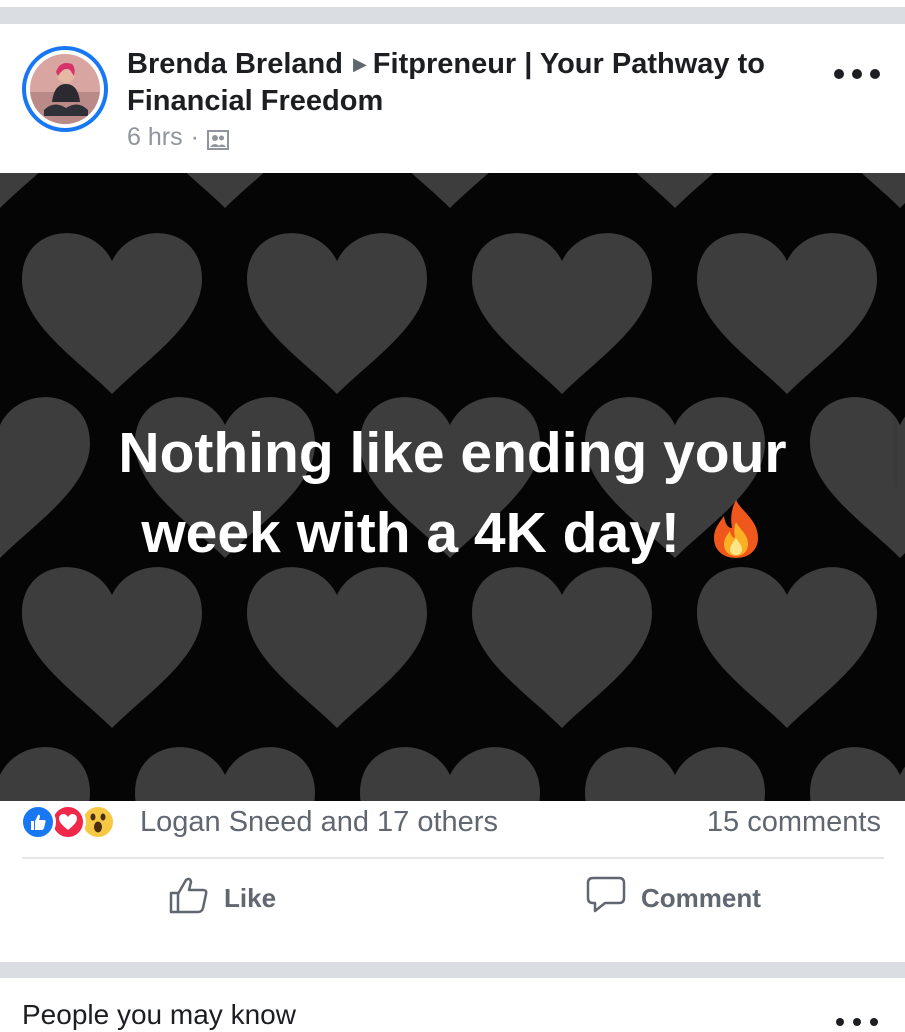  I want to click on avatar-photo, so click(65, 89).